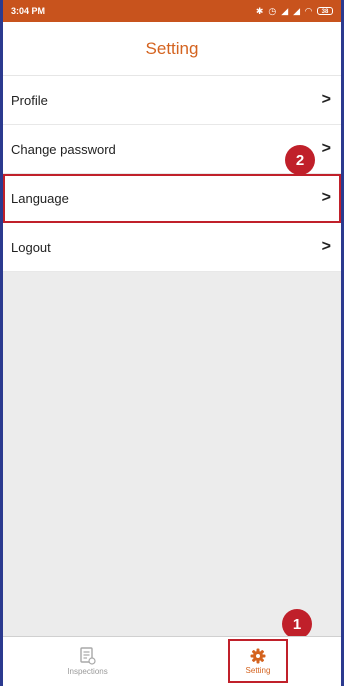 Image resolution: width=344 pixels, height=686 pixels. I want to click on menu-item-language: Language >, so click(172, 198).